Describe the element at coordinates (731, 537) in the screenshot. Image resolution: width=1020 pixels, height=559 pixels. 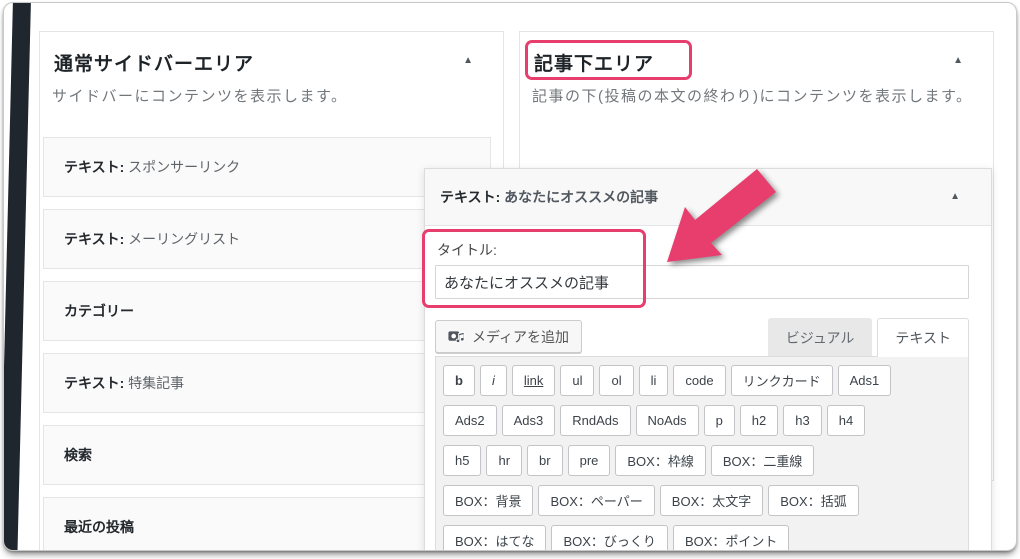
I see `quicktag-box: BOX：ポイント` at that location.